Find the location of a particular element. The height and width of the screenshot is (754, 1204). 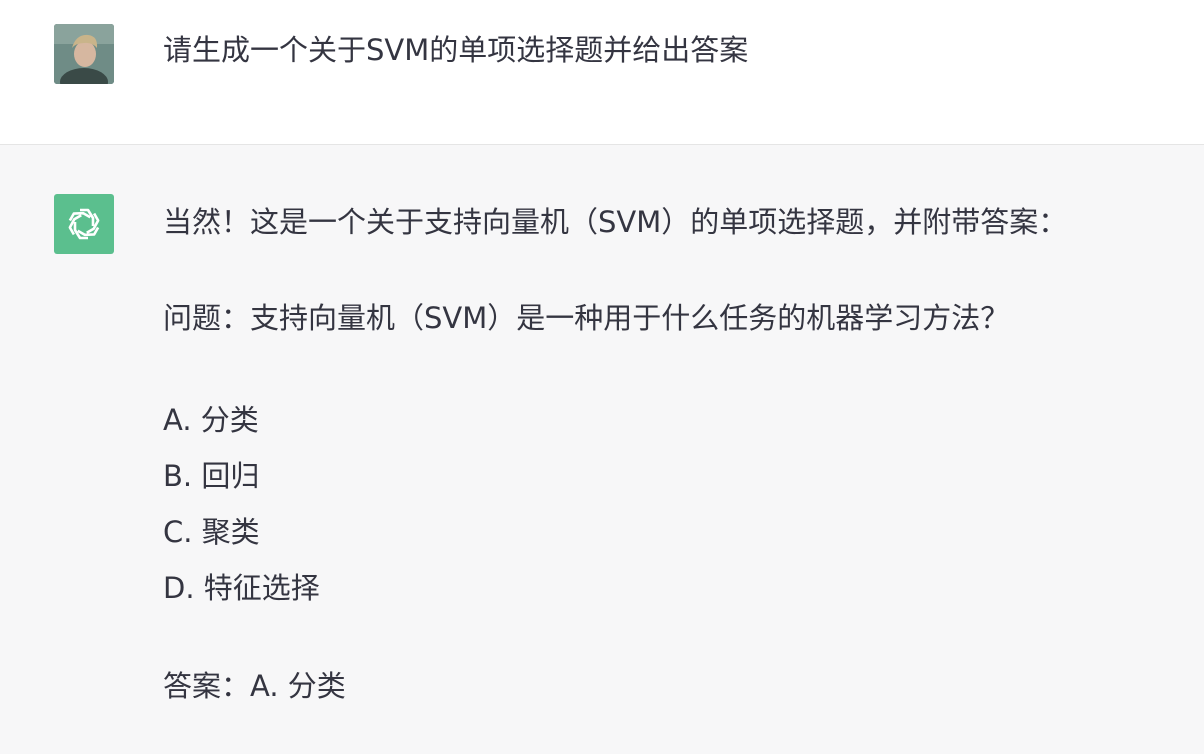

option-c: C. 聚类 is located at coordinates (211, 532).